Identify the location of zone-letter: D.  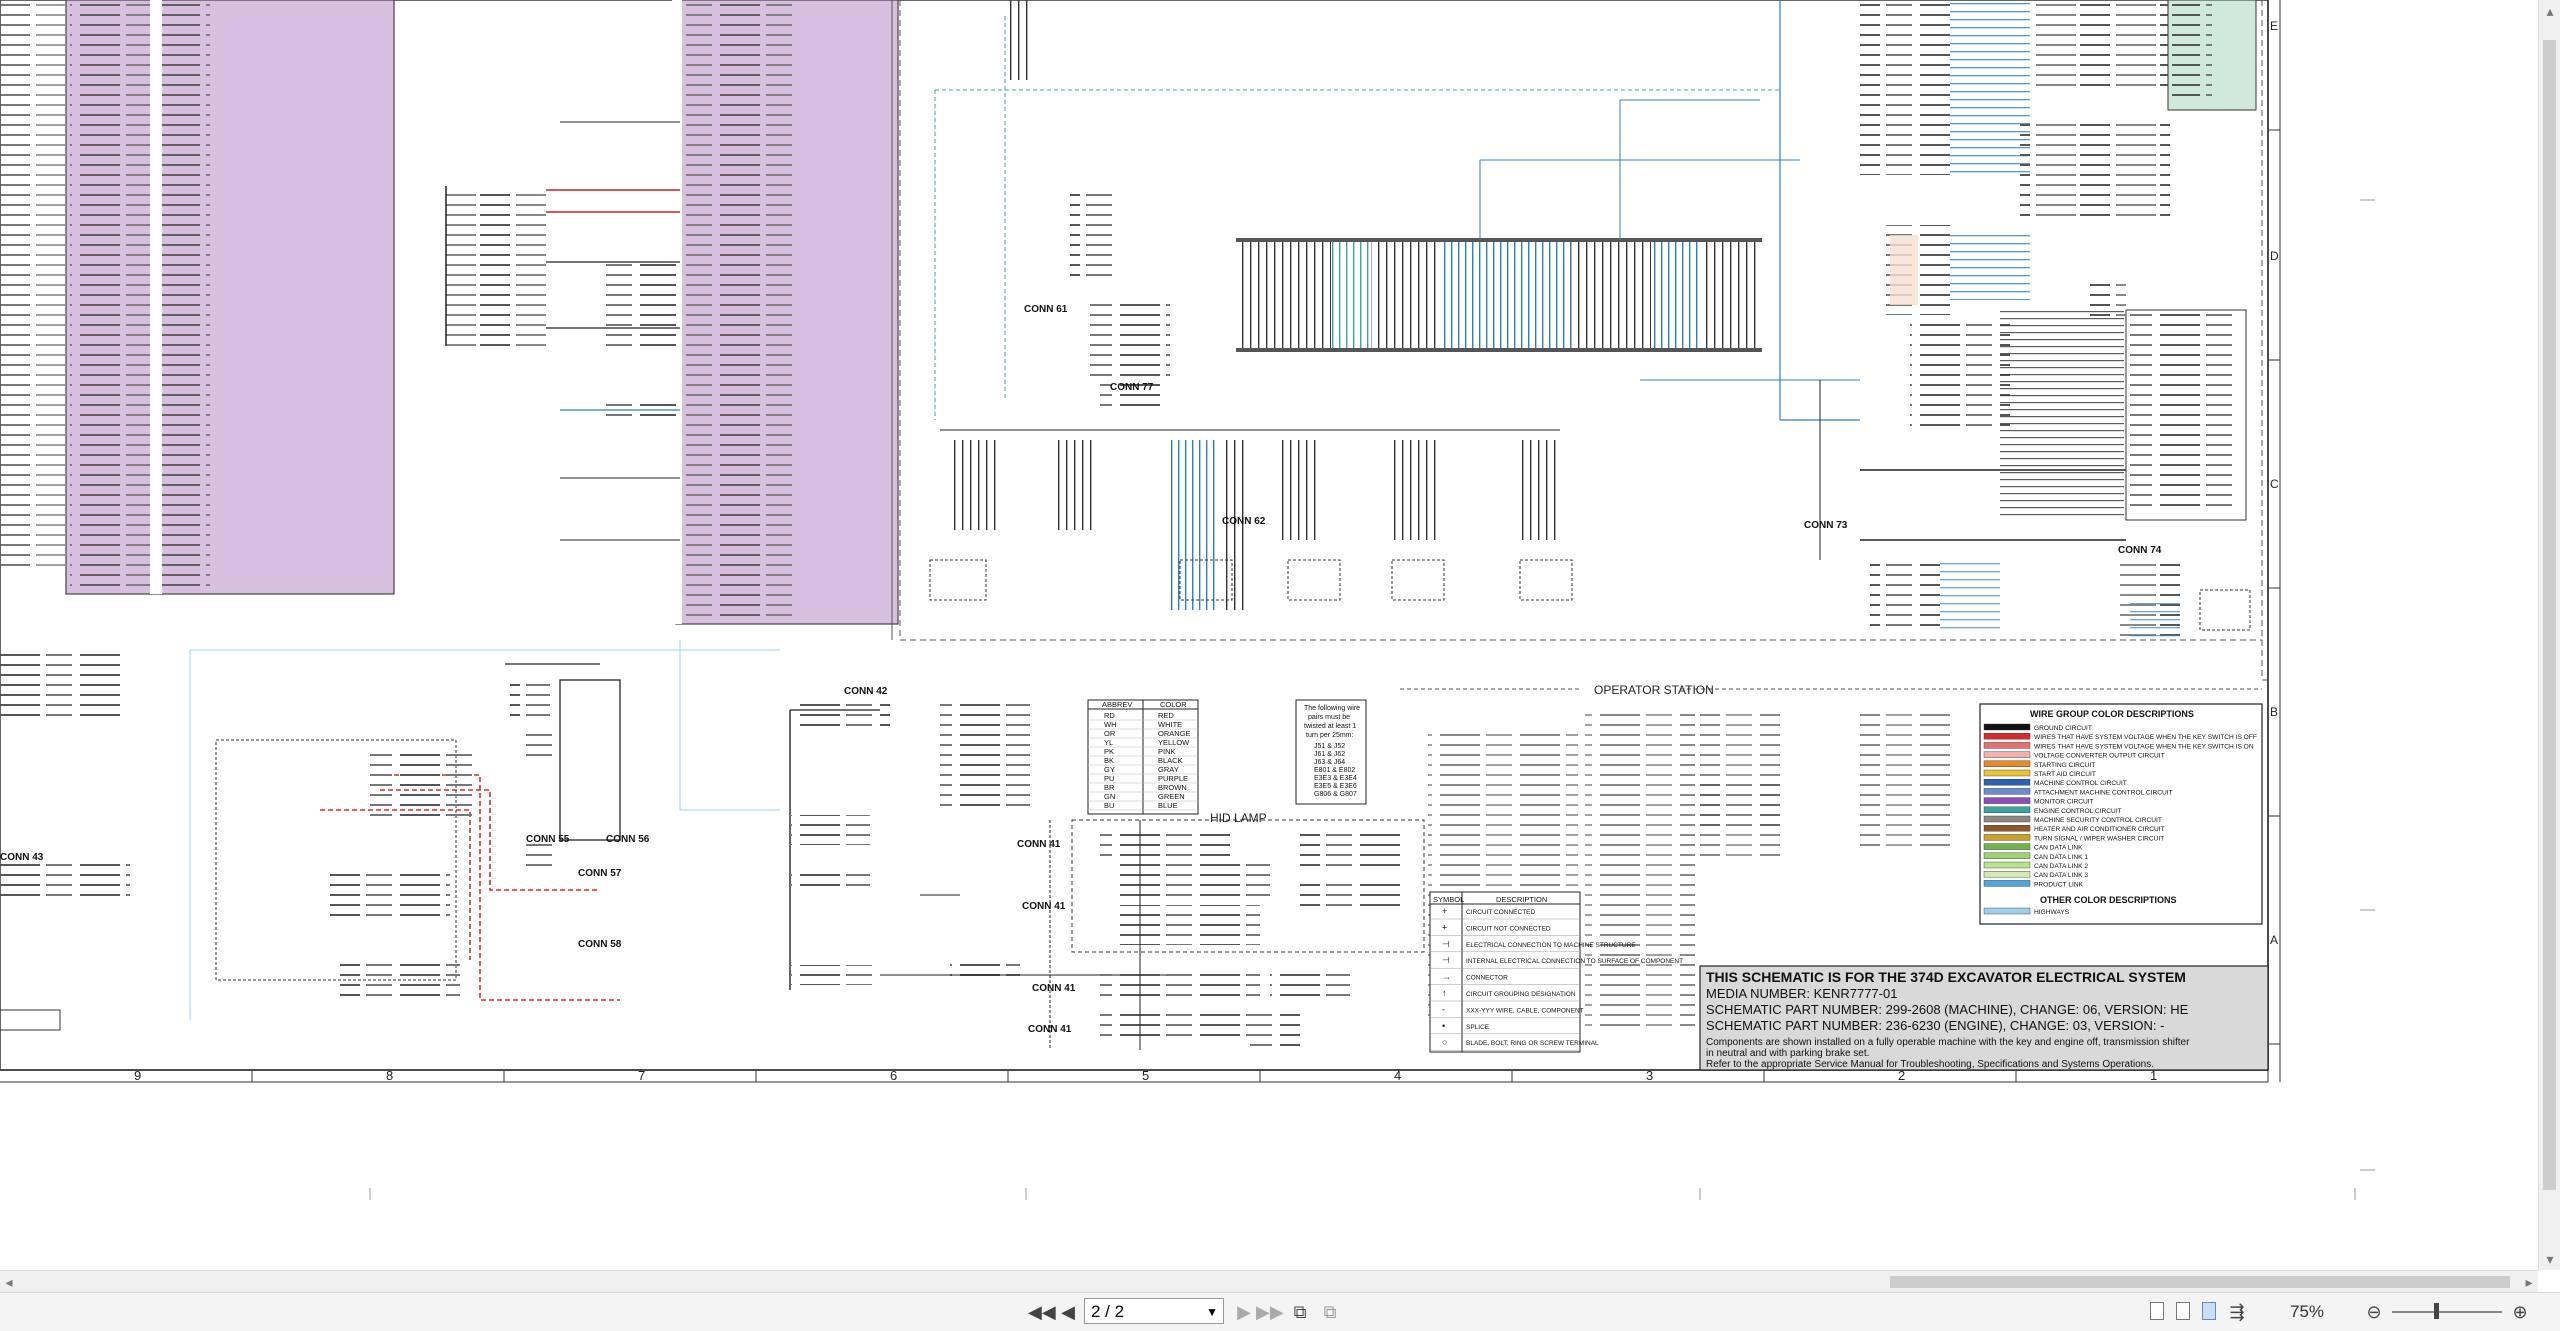
(2274, 256).